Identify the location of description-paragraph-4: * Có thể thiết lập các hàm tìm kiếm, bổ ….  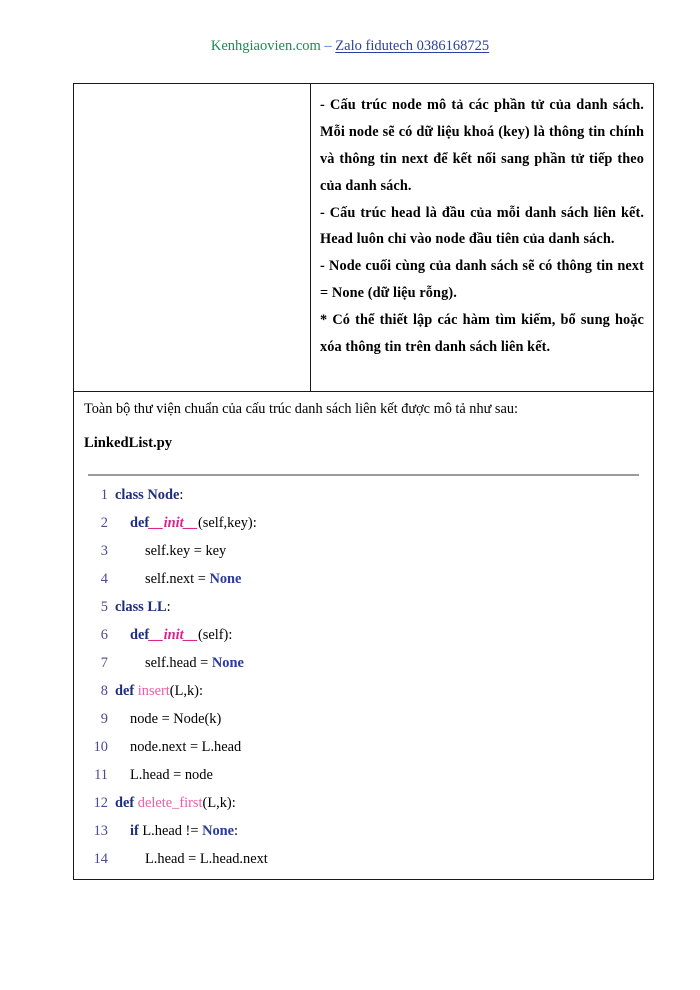
(482, 333).